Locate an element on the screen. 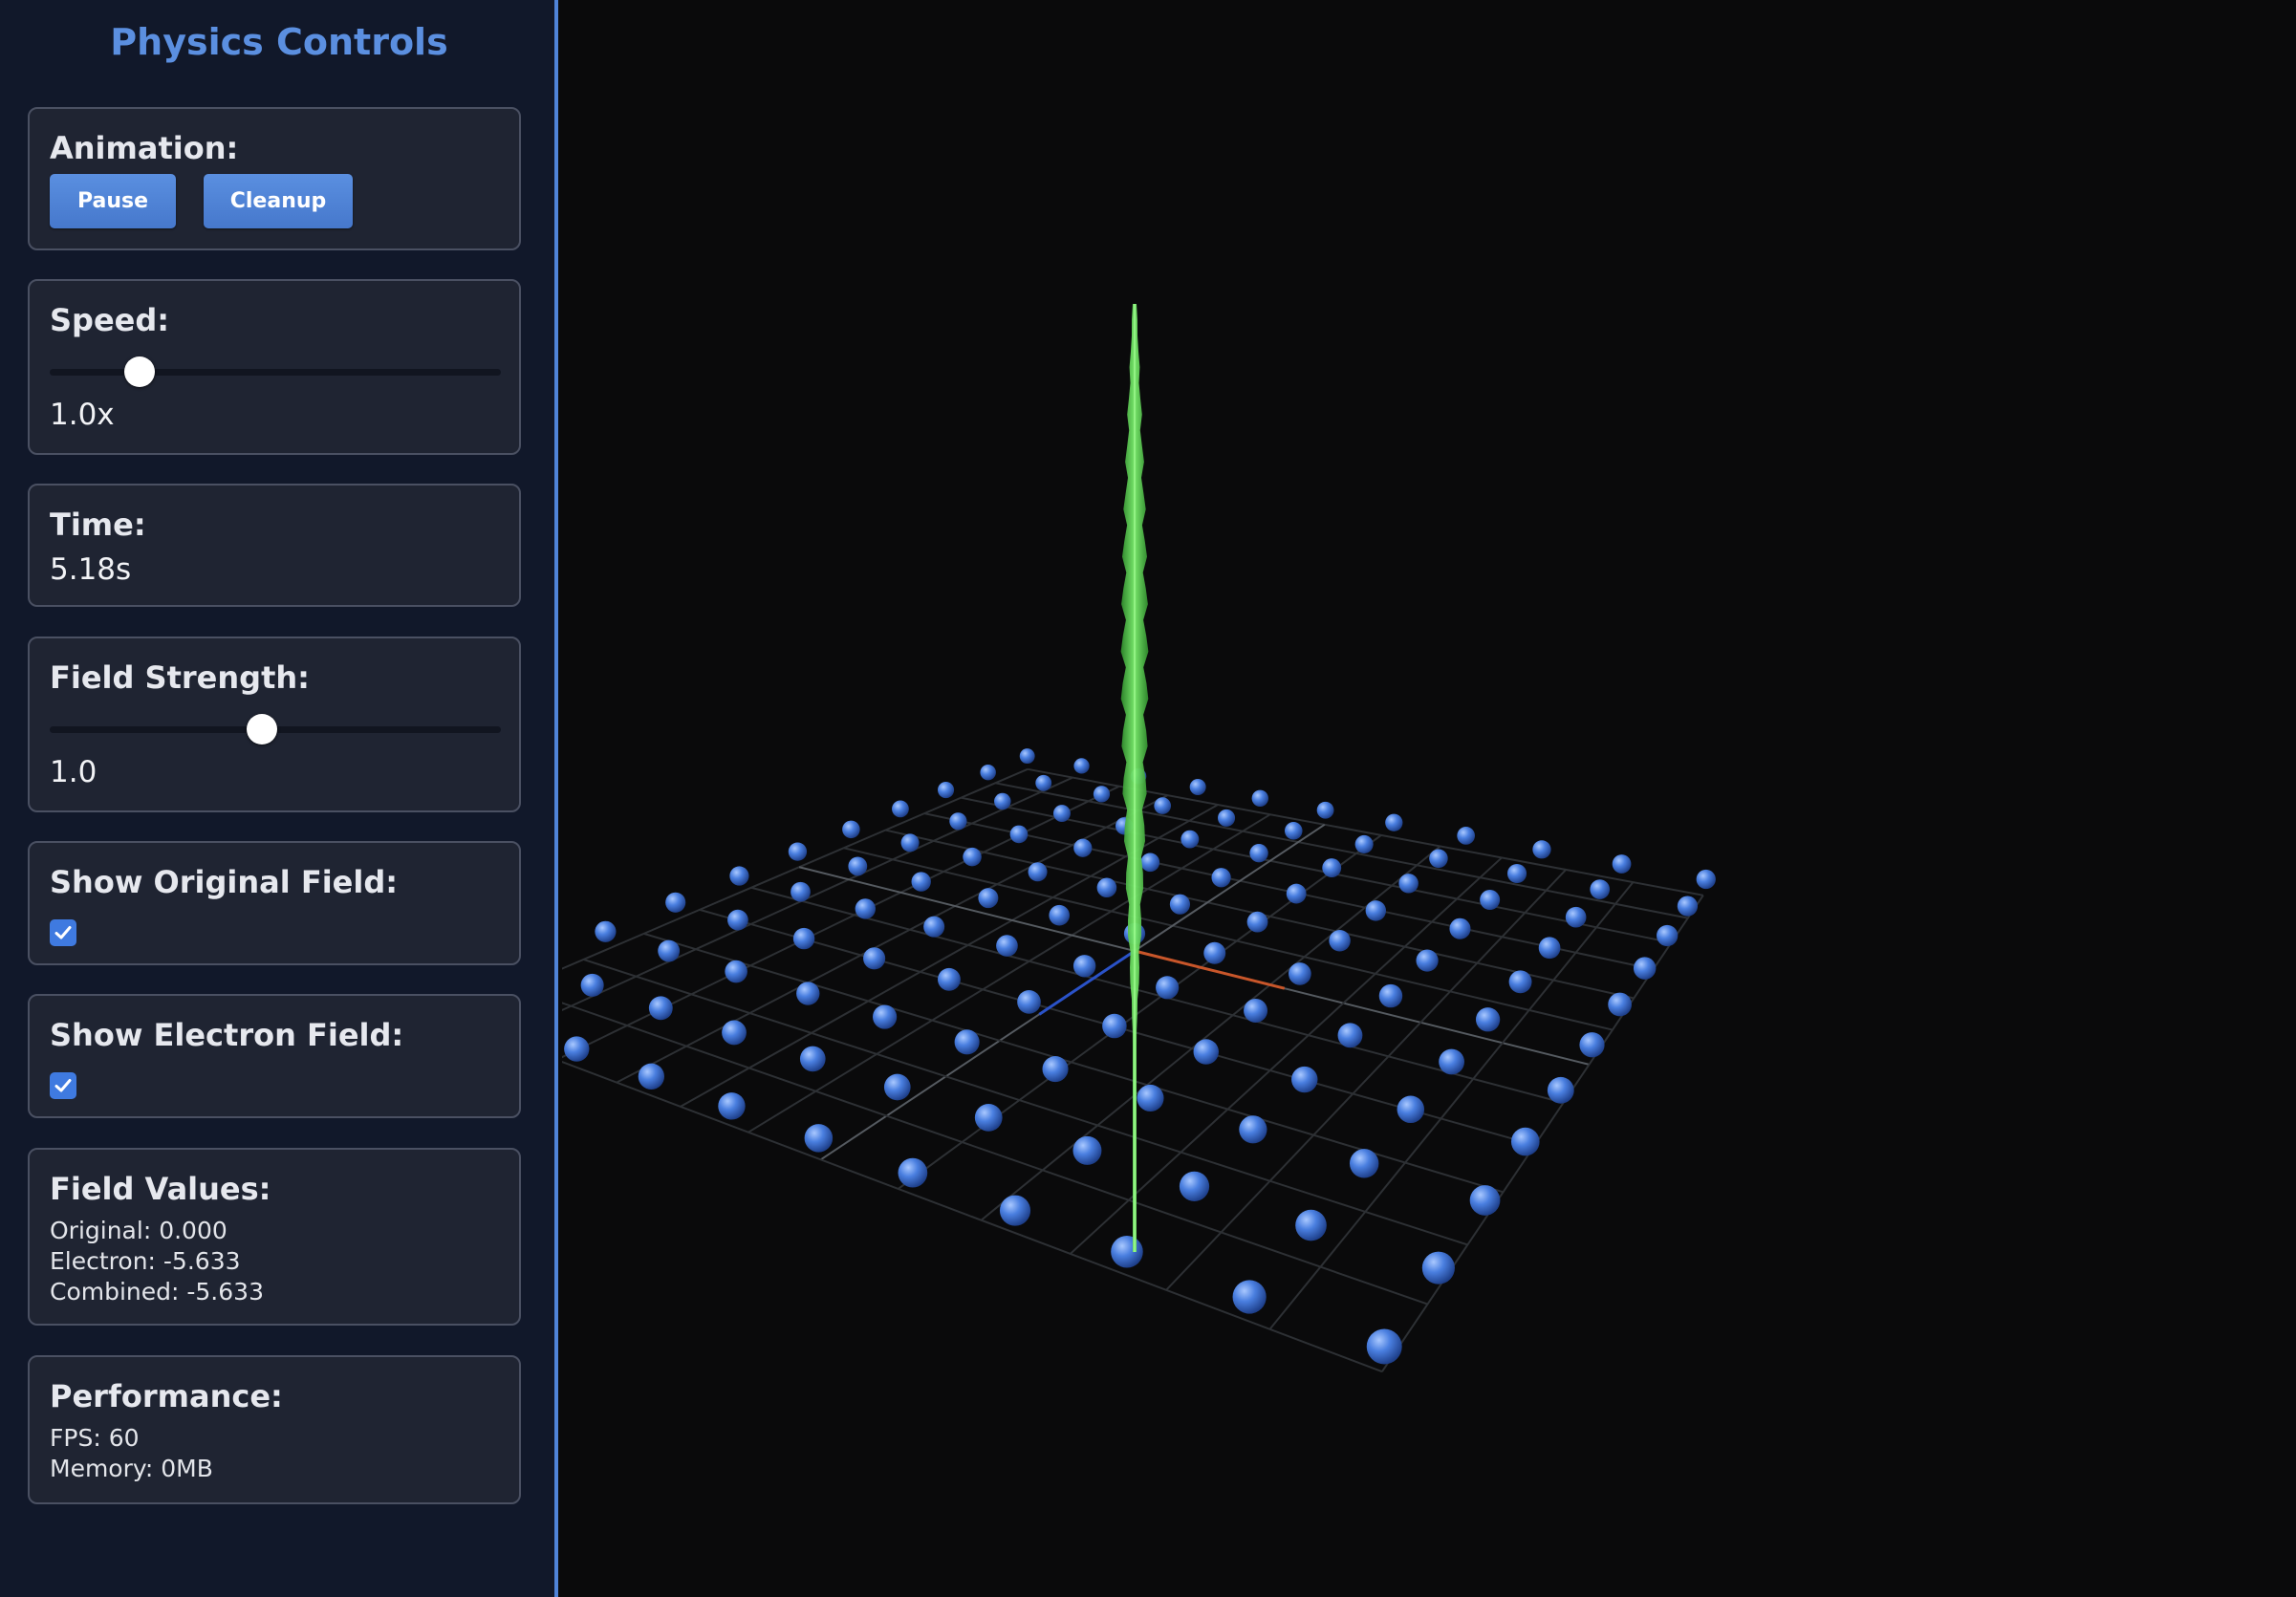 This screenshot has width=2296, height=1597. speed-slider-thumb is located at coordinates (140, 371).